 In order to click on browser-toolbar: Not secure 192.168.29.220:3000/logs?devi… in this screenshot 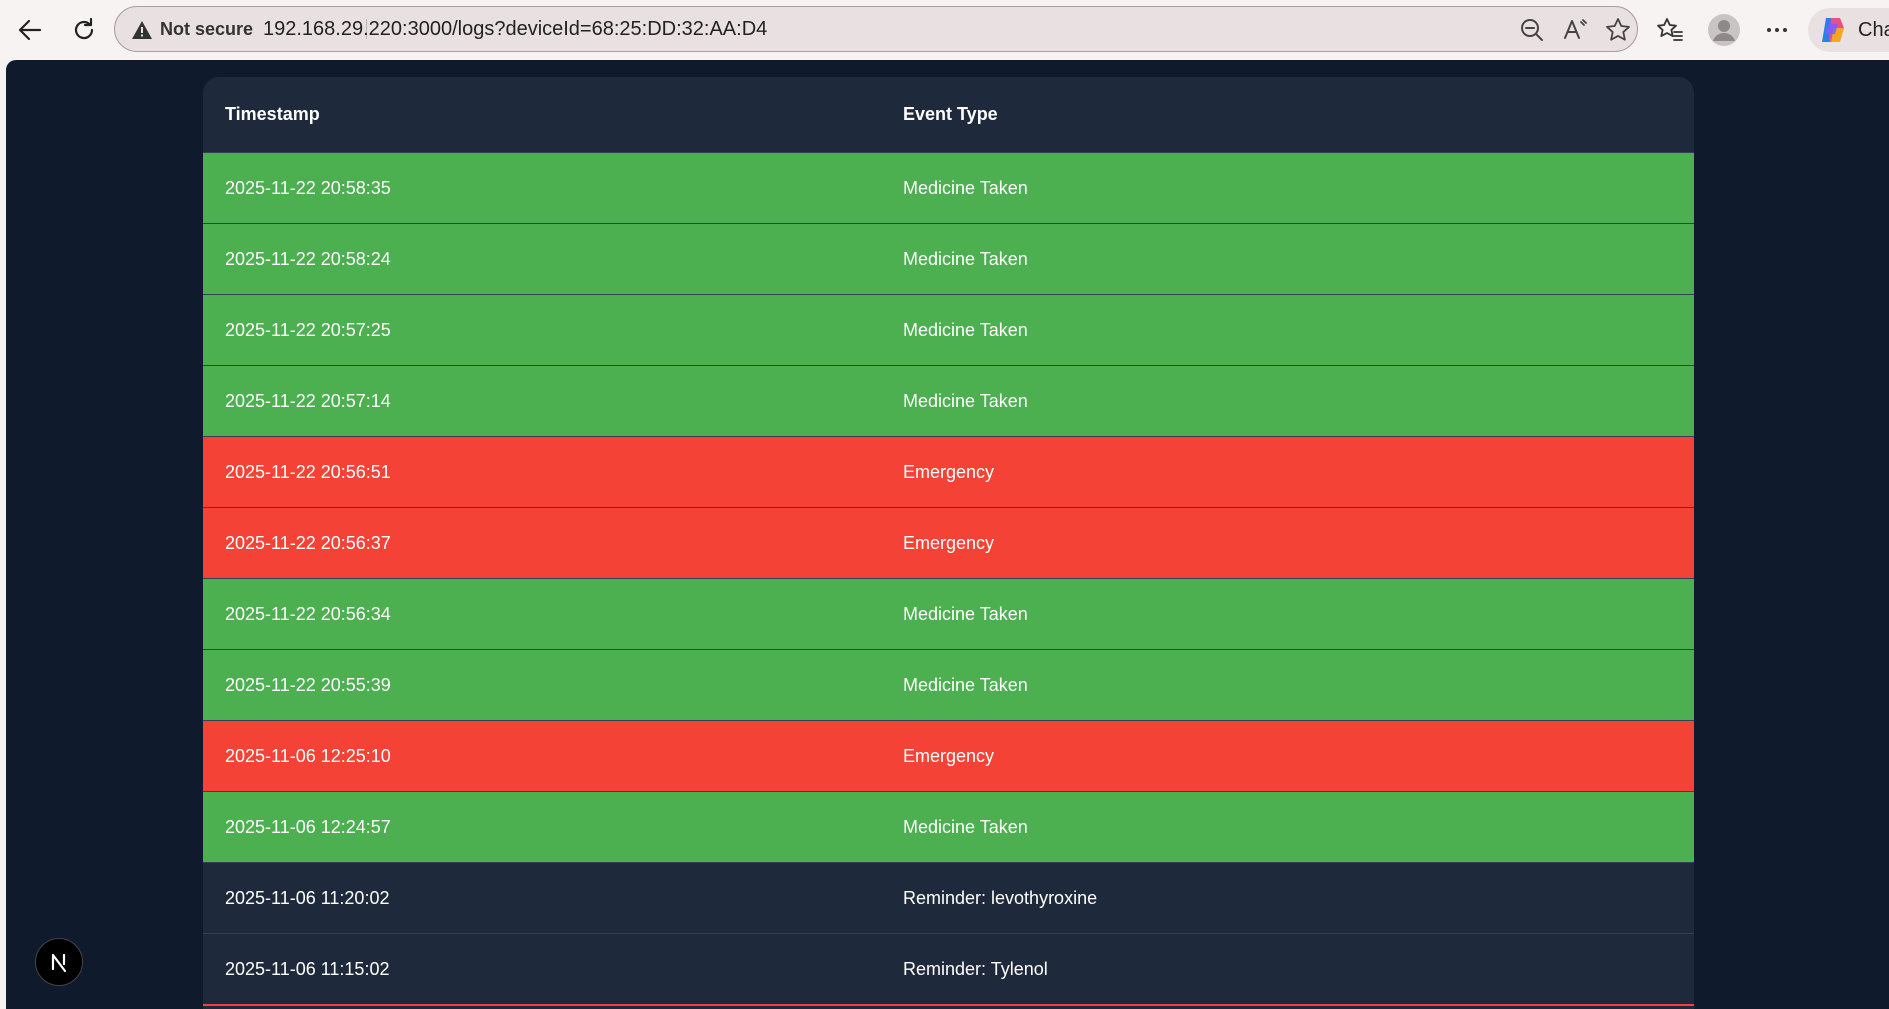, I will do `click(944, 30)`.